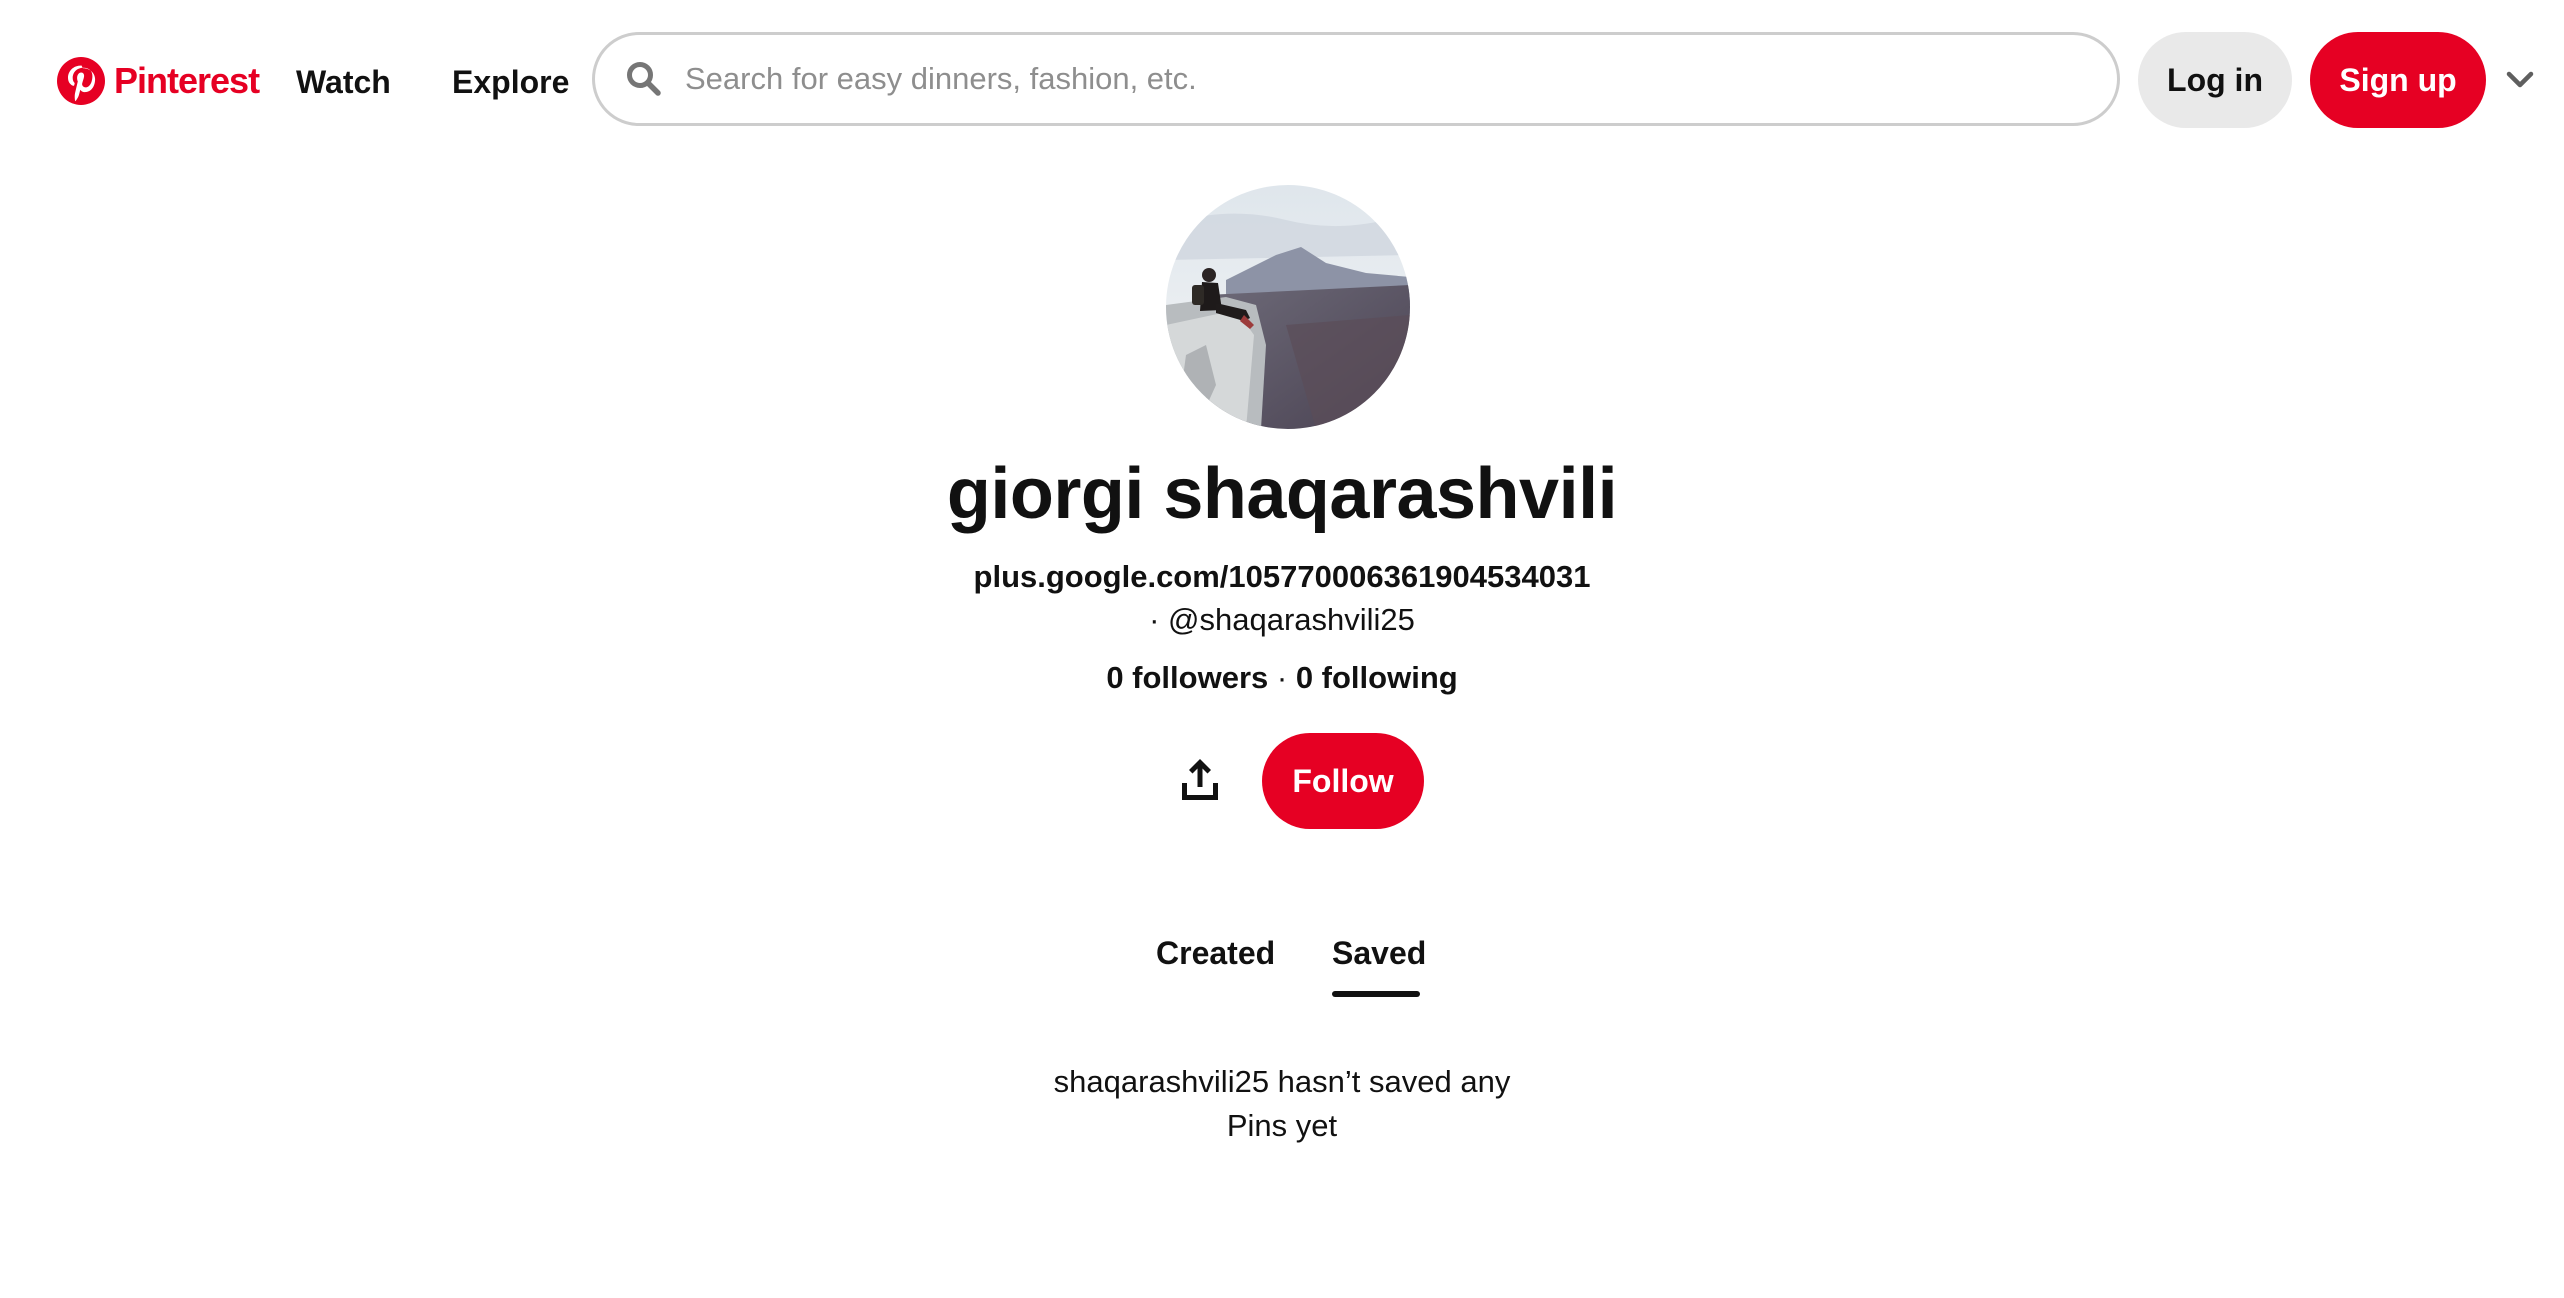  Describe the element at coordinates (1187, 677) in the screenshot. I see `followers-count: 0 followers` at that location.